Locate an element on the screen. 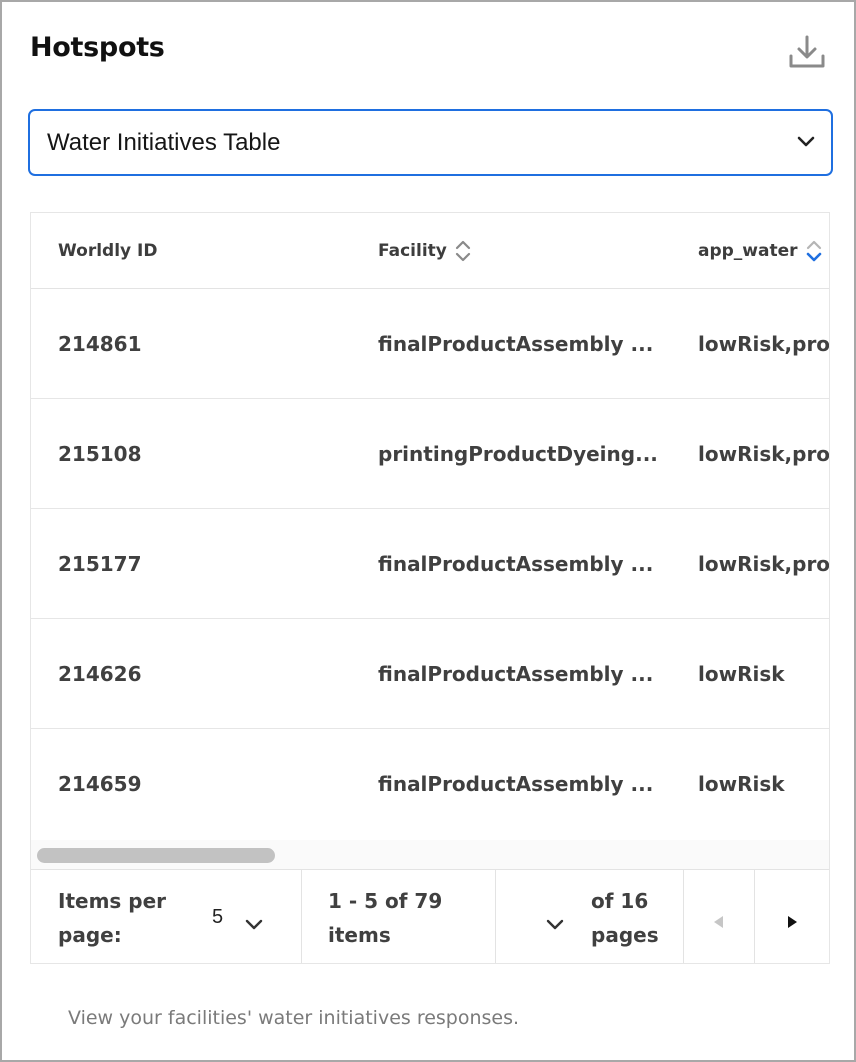  cell-worldly-id: 214861 is located at coordinates (100, 343).